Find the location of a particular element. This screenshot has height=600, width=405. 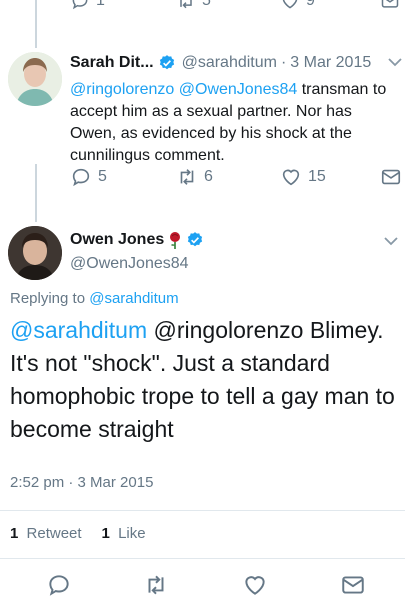

previous-tweet-actions: 1 5 9 is located at coordinates (233, 6).